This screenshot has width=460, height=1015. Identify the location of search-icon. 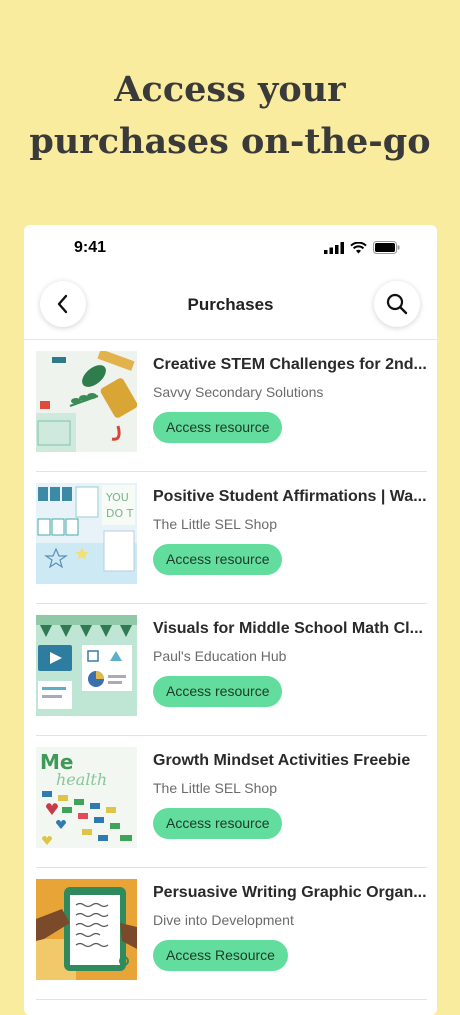
(397, 304).